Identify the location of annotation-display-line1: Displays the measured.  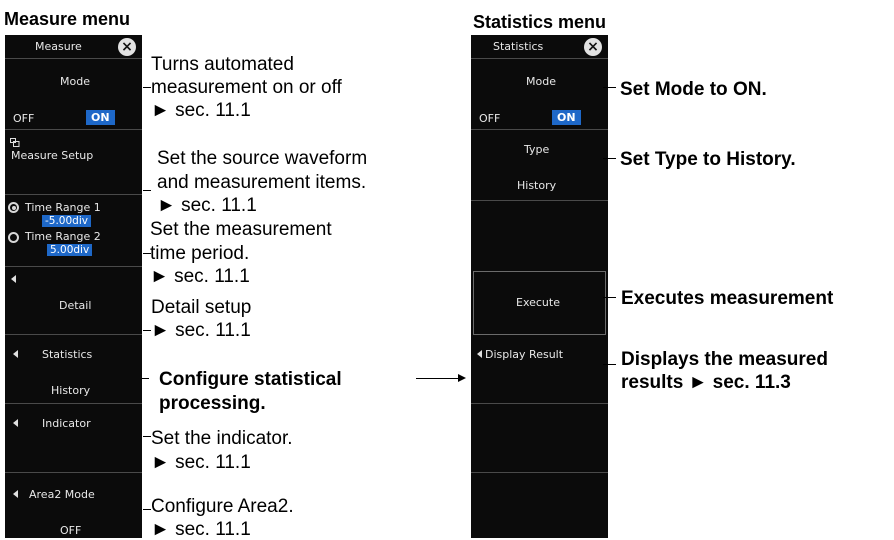
(724, 359).